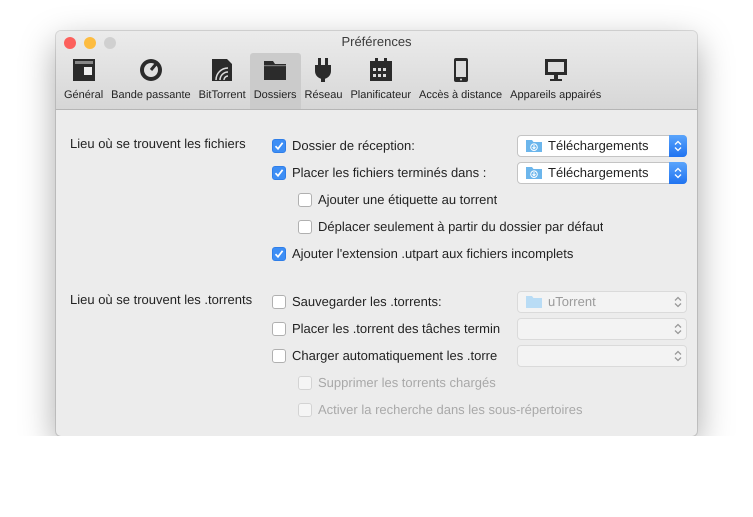 This screenshot has height=517, width=753. What do you see at coordinates (90, 43) in the screenshot?
I see `minimize-button` at bounding box center [90, 43].